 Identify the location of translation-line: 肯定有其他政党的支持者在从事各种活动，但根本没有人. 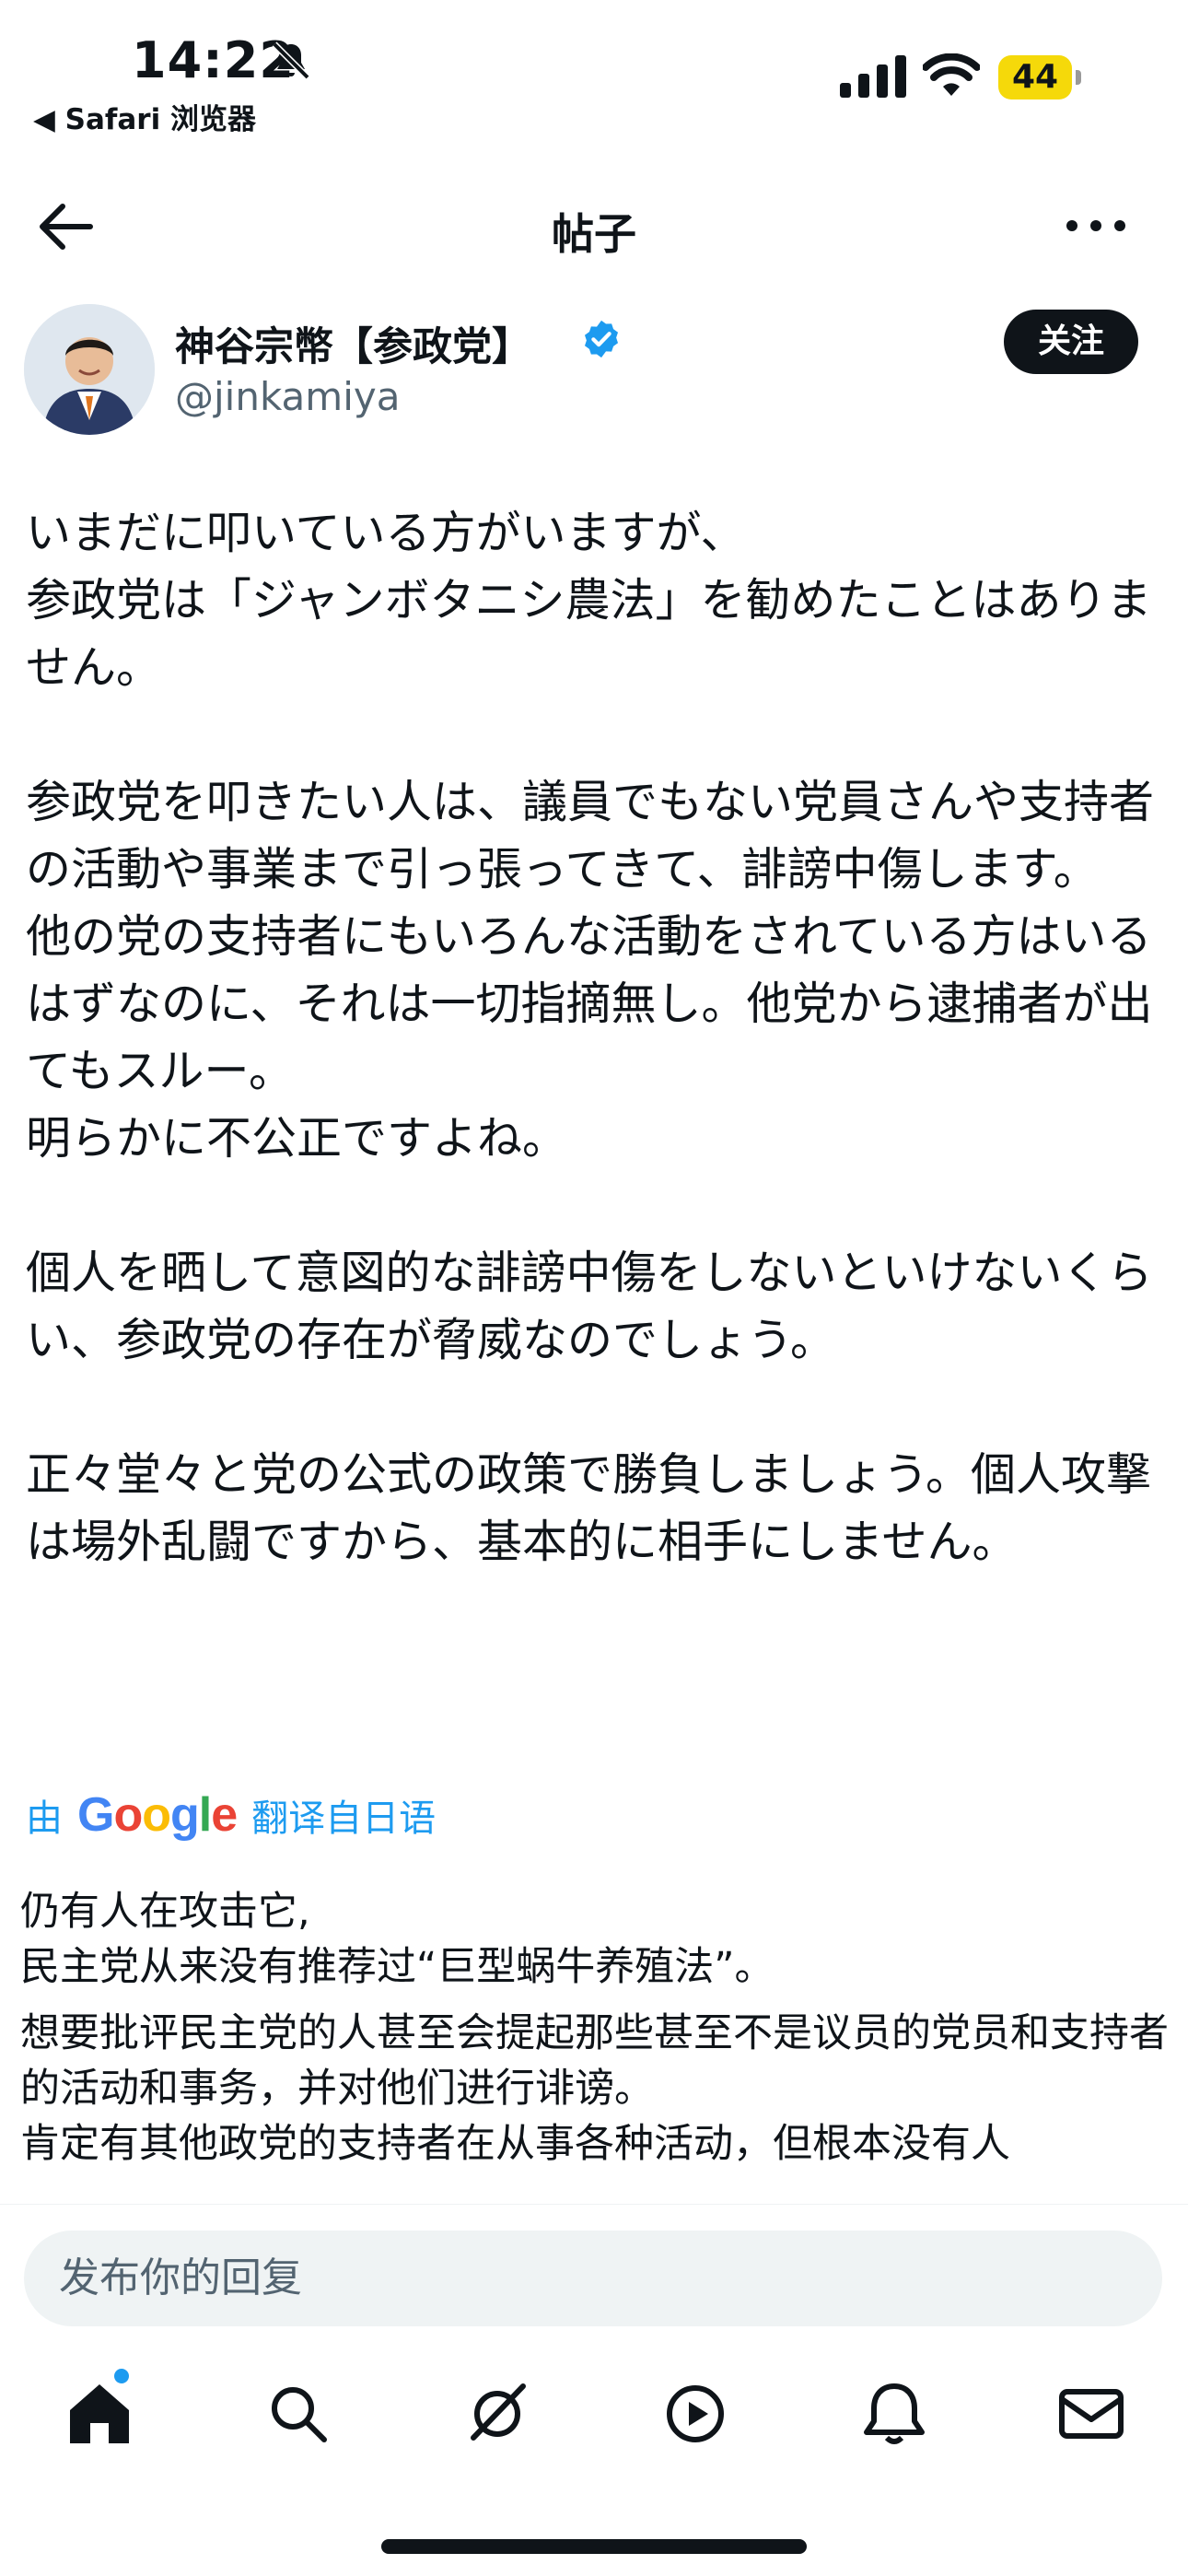
(515, 2144).